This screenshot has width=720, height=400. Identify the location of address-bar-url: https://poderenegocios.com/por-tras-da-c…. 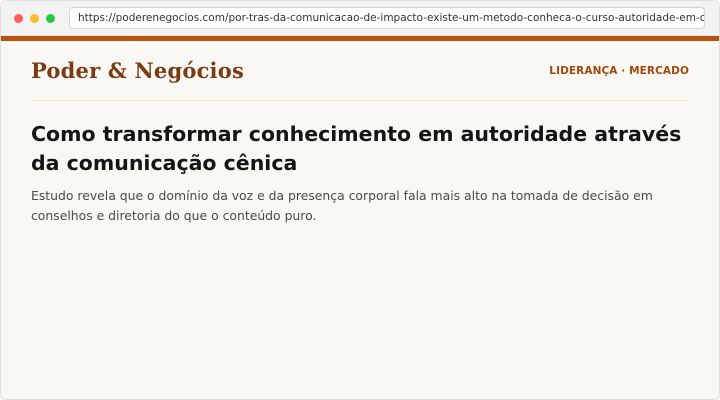
(391, 18).